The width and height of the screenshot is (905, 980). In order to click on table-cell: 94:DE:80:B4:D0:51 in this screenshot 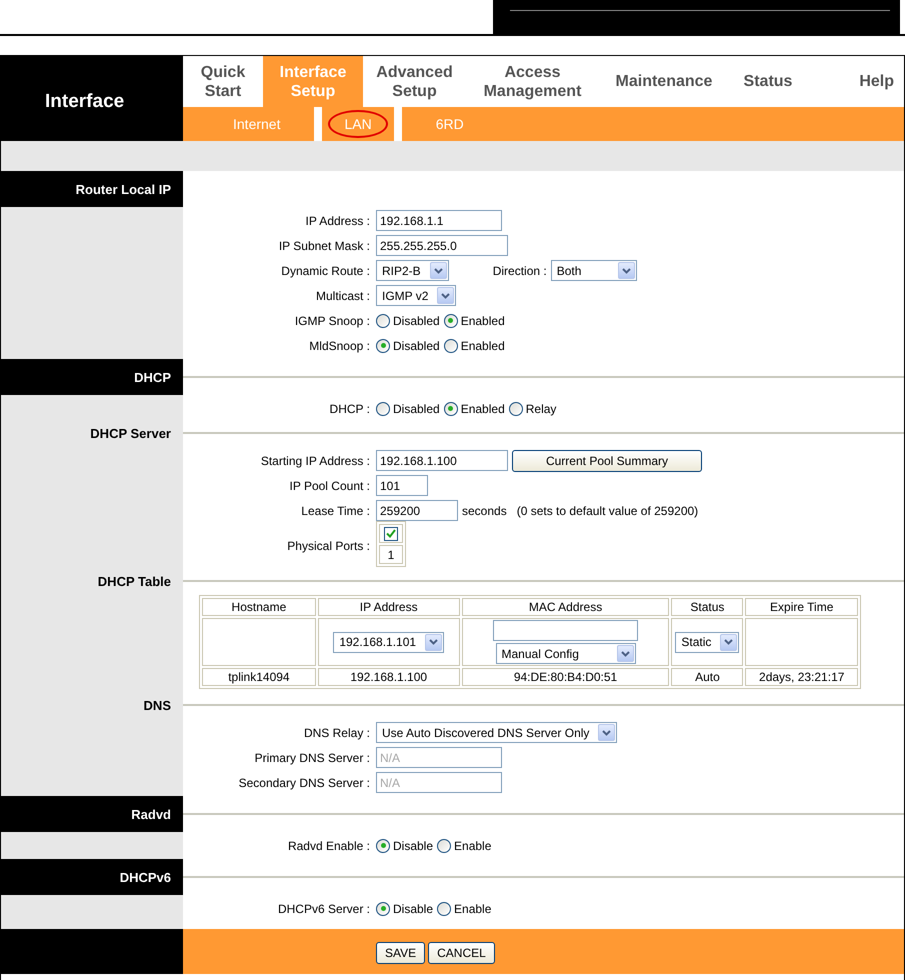, I will do `click(566, 677)`.